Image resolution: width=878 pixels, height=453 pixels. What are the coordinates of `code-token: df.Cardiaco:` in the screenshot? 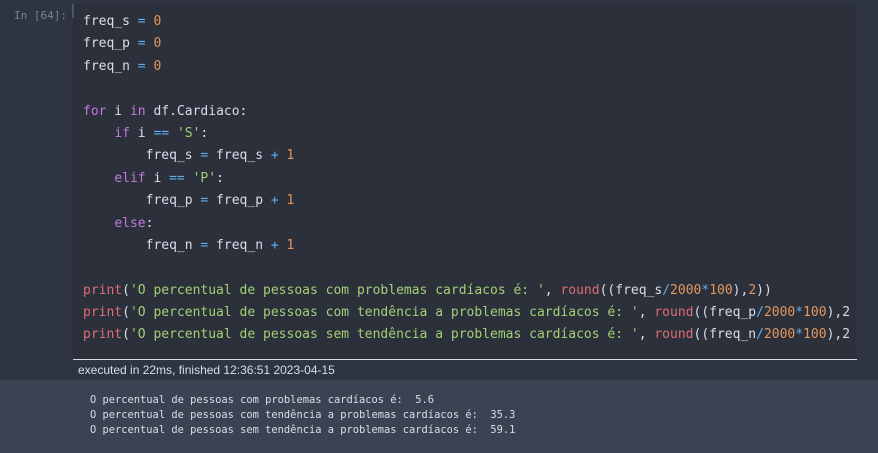 It's located at (196, 111).